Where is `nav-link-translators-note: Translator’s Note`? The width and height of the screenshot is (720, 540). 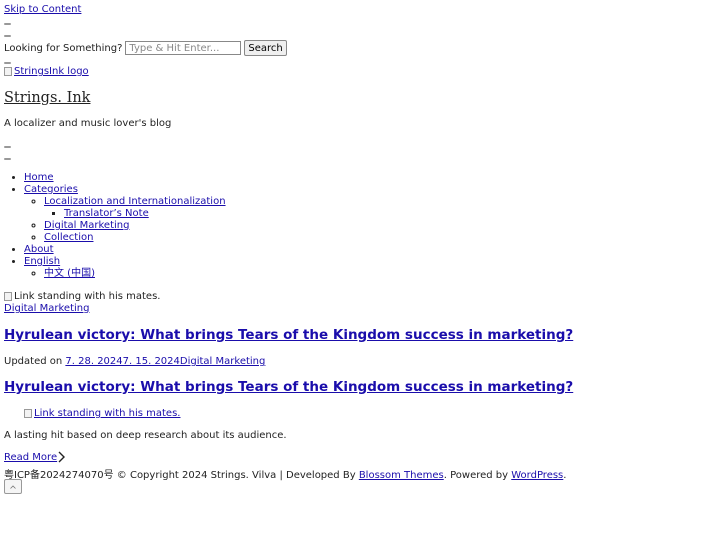
nav-link-translators-note: Translator’s Note is located at coordinates (106, 213).